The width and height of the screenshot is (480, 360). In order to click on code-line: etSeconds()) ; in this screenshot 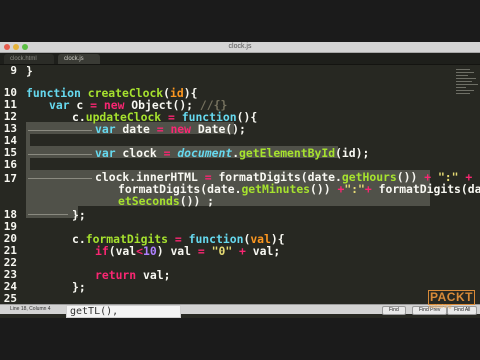, I will do `click(166, 201)`.